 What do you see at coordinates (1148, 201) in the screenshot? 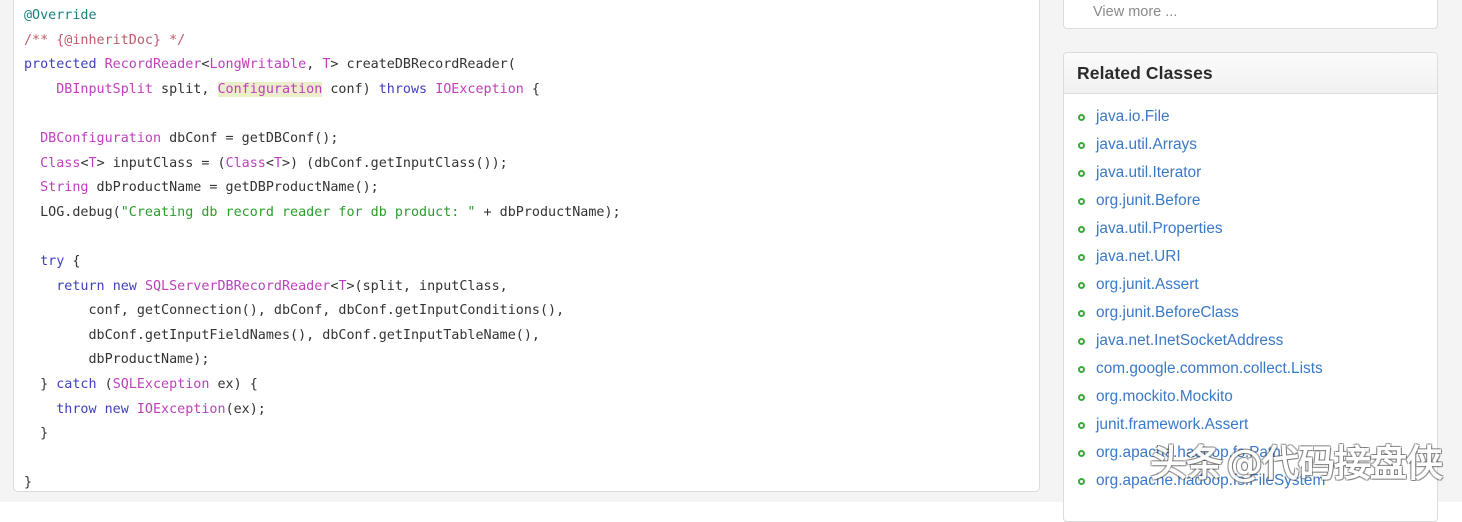
I see `related-class-link: org.junit.Before` at bounding box center [1148, 201].